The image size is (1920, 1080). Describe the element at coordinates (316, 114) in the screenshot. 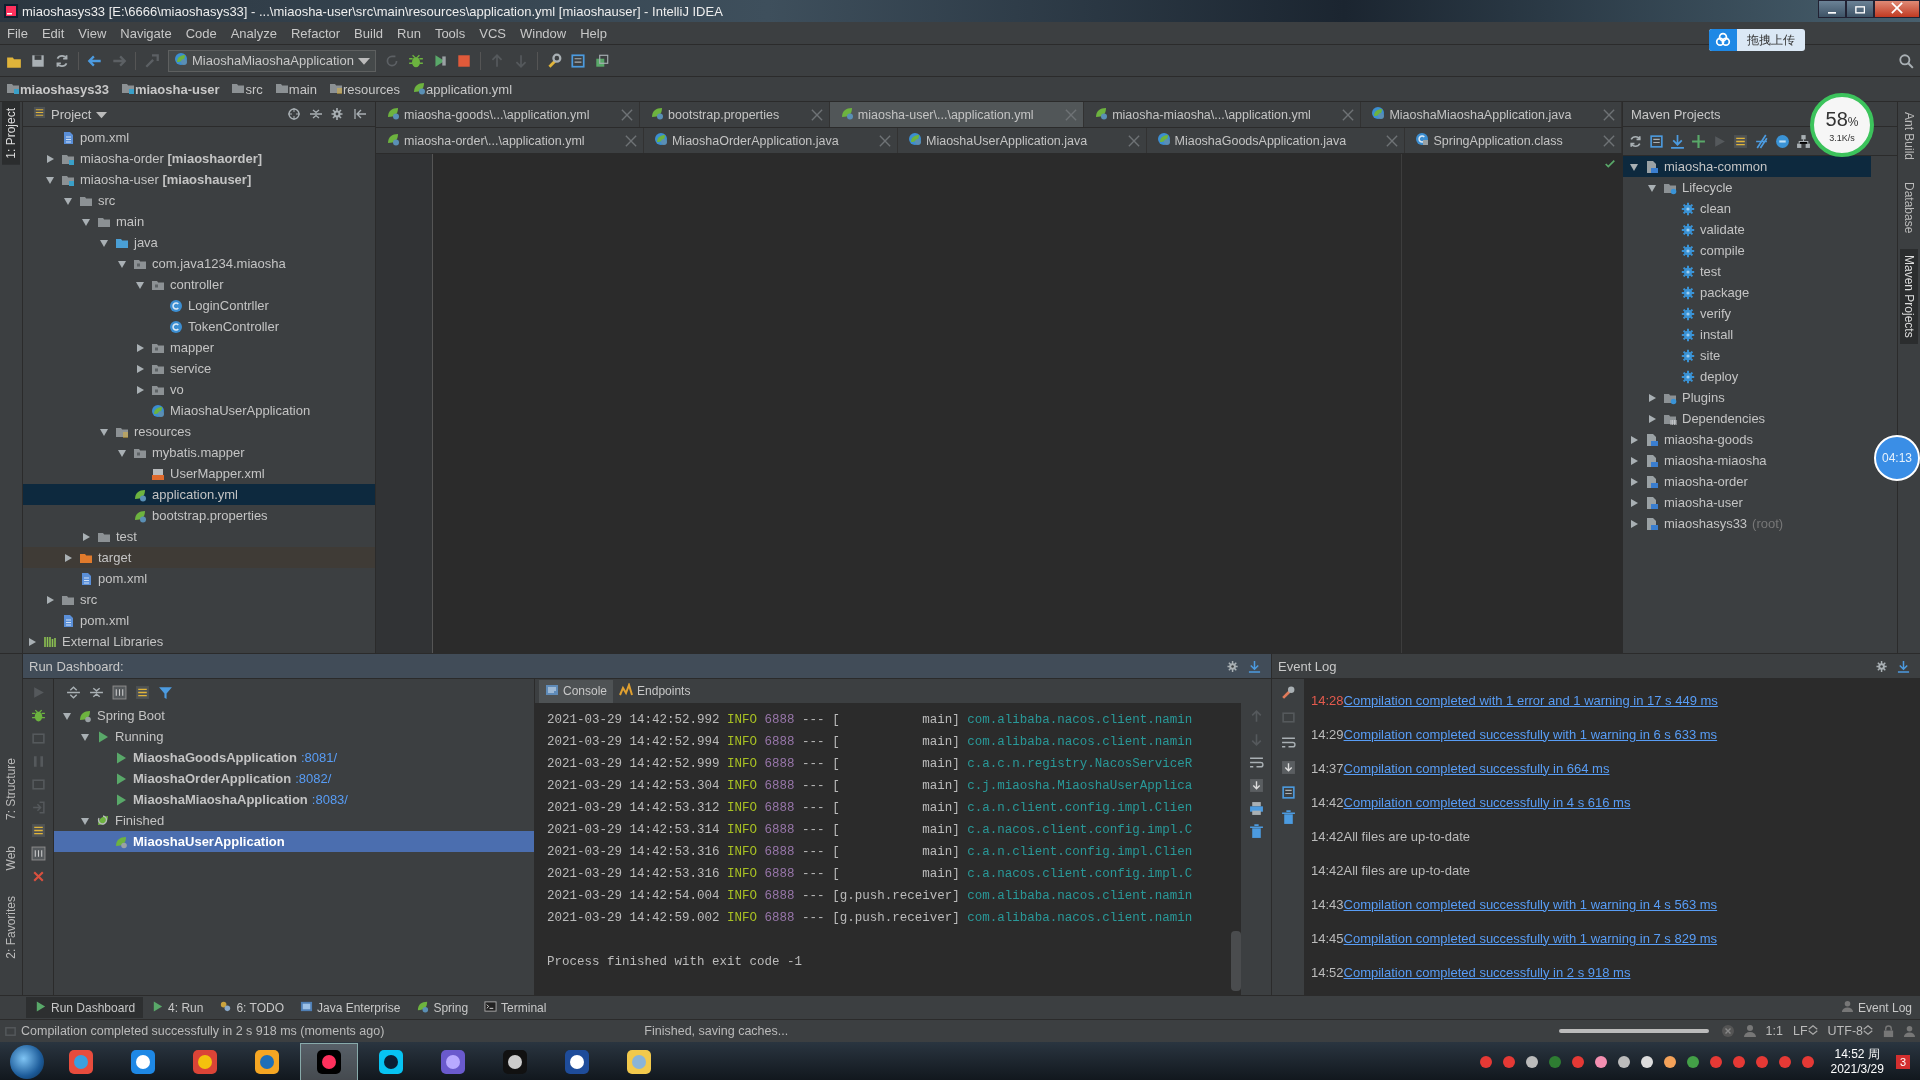

I see `collapse-icon` at that location.